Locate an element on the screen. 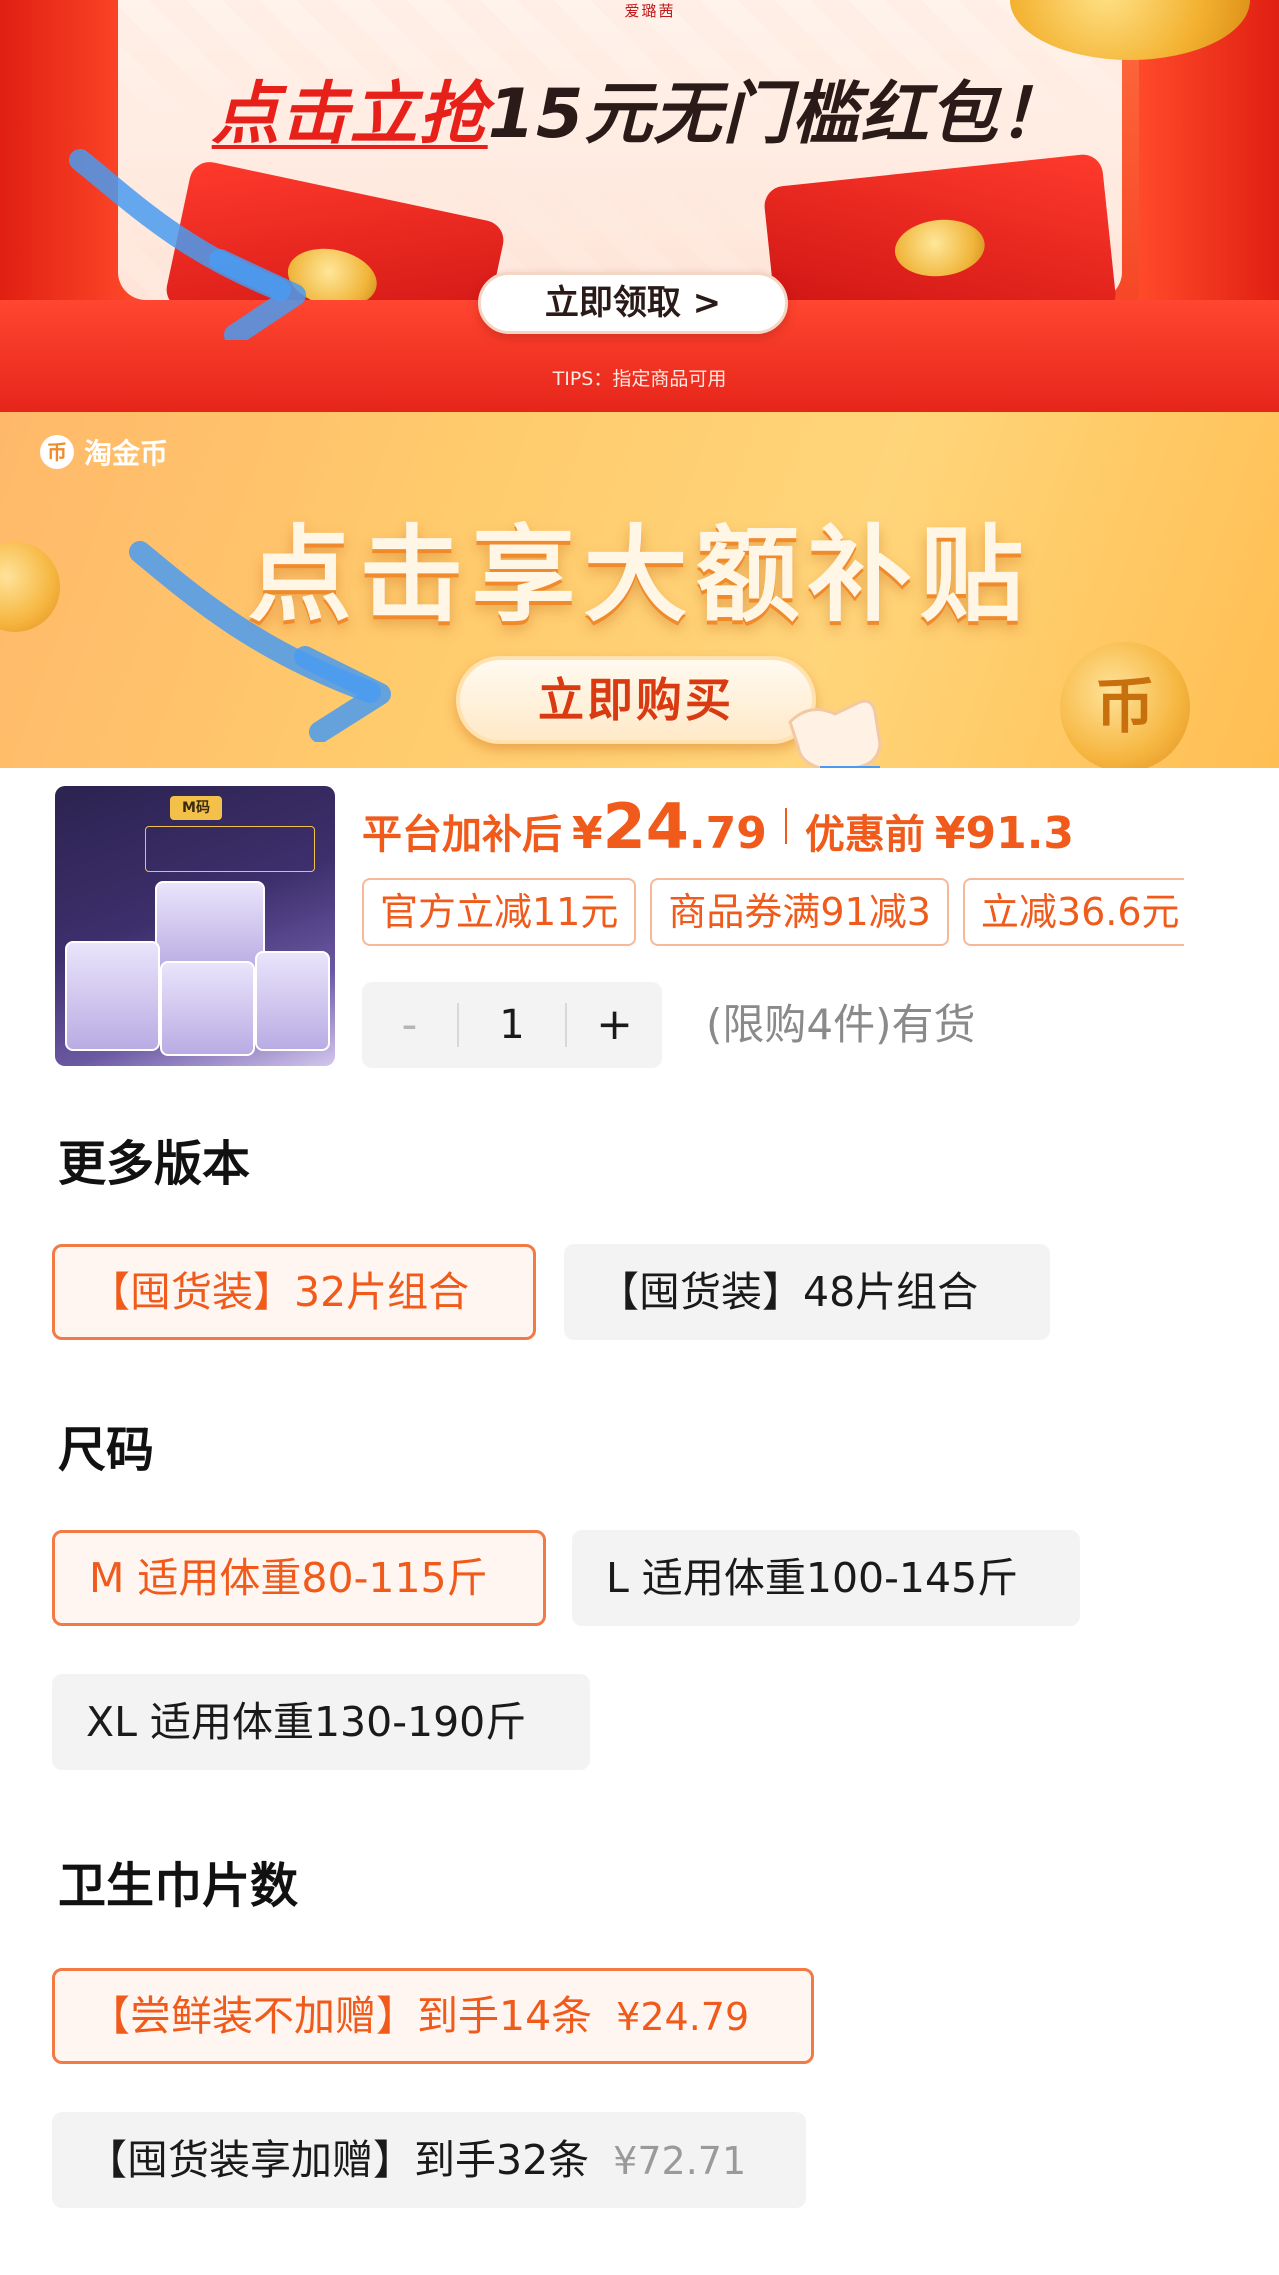 The height and width of the screenshot is (2275, 1279). brand-logo-text: 爱璐茜 is located at coordinates (650, 11).